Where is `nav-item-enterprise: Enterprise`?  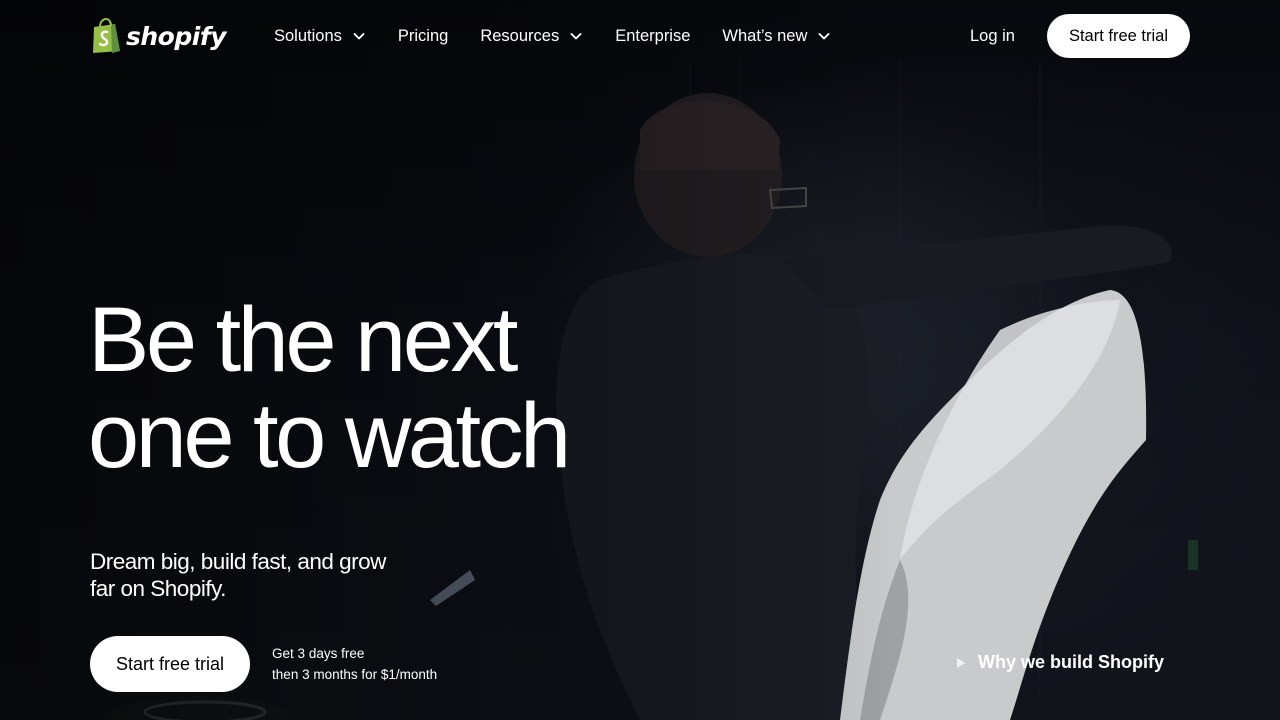
nav-item-enterprise: Enterprise is located at coordinates (652, 36).